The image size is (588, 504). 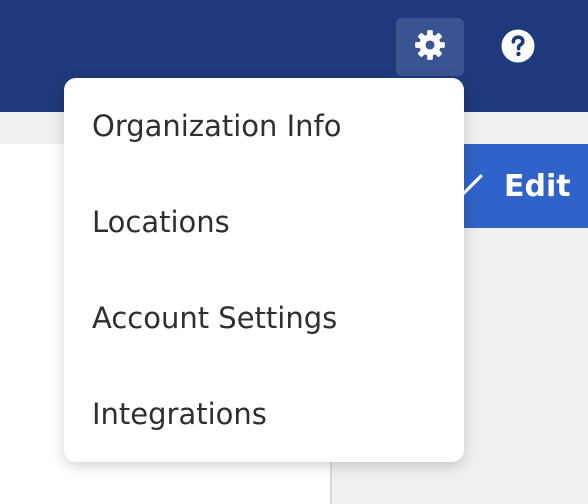 I want to click on settings-button, so click(x=430, y=47).